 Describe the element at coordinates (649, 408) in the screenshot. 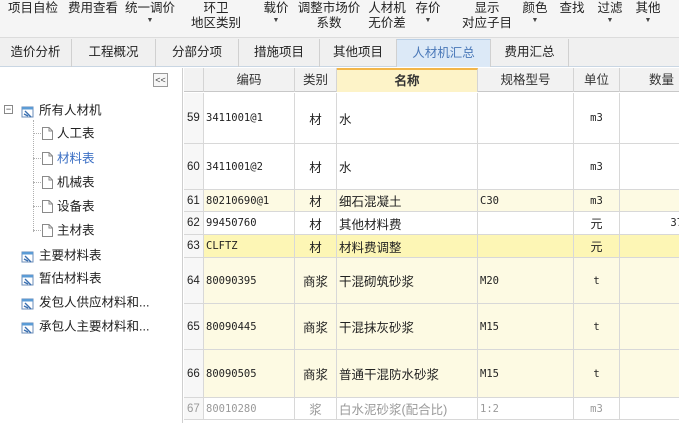

I see `quantity-cell: 0.0` at that location.